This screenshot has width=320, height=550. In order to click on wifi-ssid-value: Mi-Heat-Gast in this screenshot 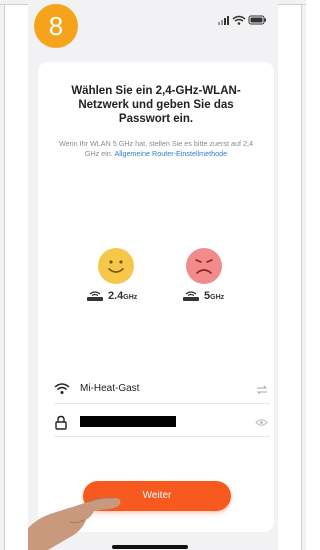, I will do `click(110, 388)`.